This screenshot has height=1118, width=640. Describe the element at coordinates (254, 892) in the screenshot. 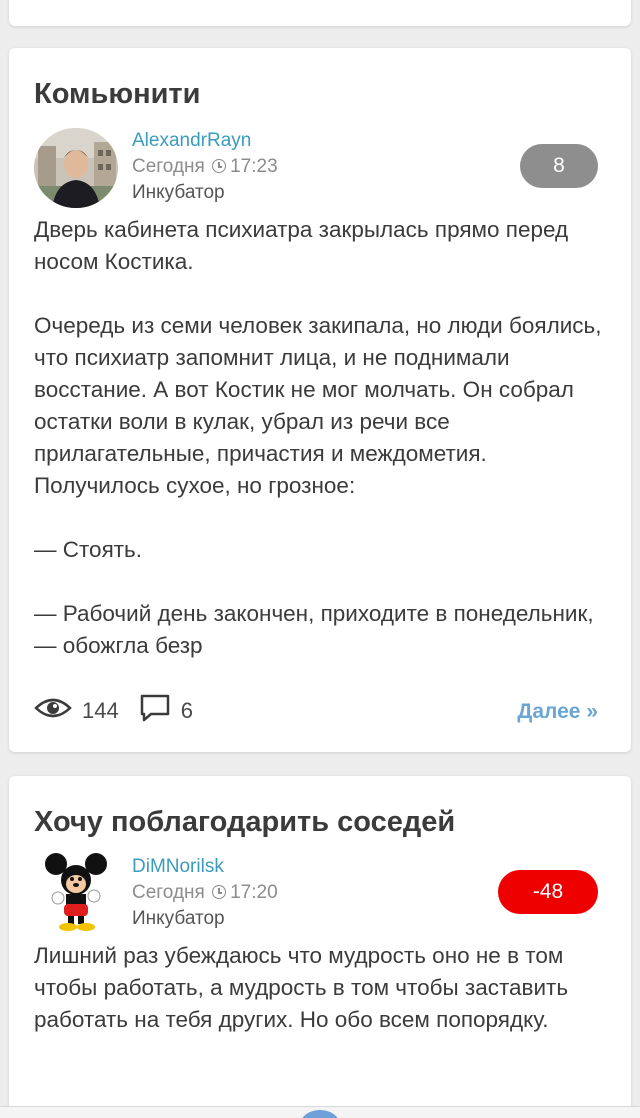

I see `post-time: 17:20` at that location.